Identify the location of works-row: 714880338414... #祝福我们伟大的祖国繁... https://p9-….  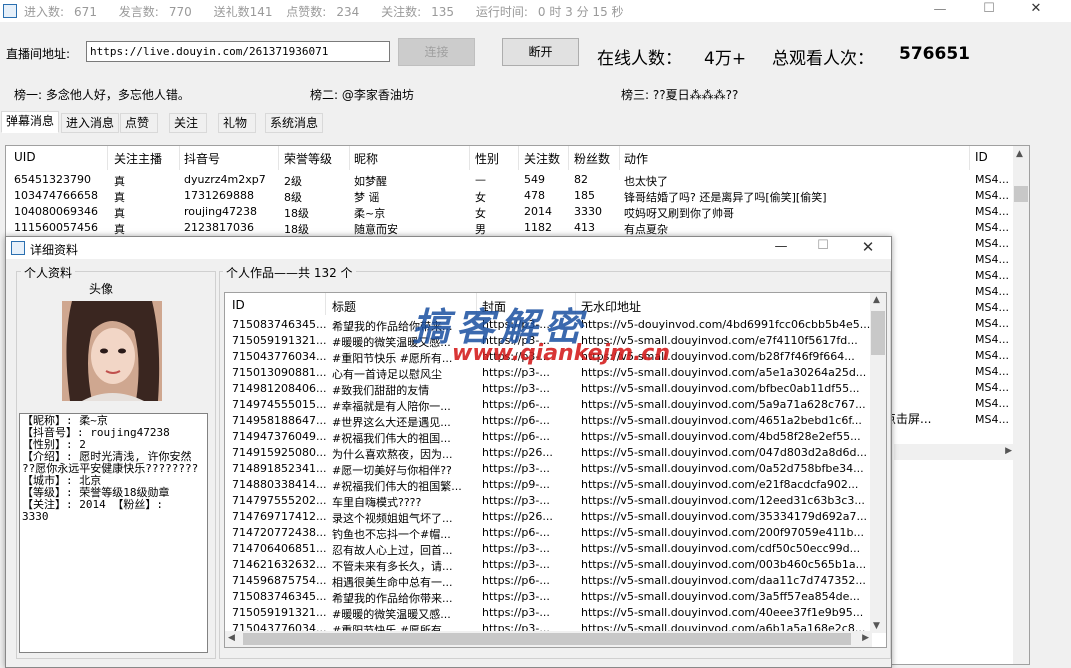
(549, 485).